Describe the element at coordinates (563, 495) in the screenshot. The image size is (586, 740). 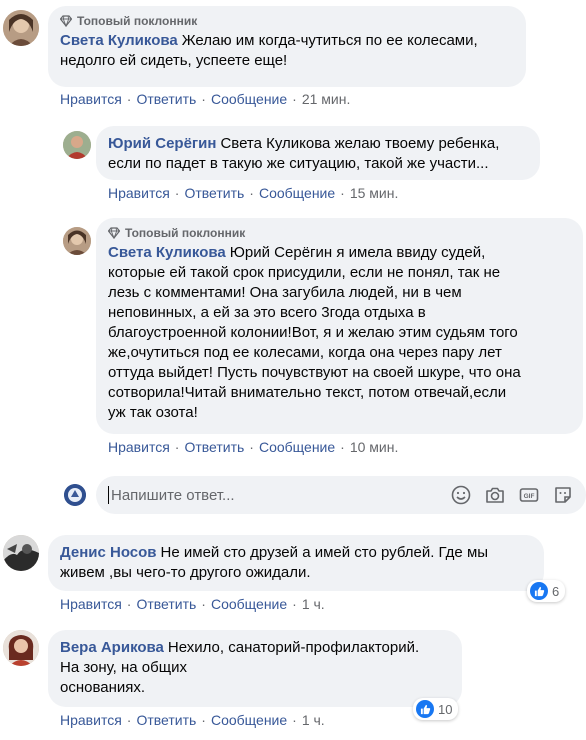
I see `sticker-icon` at that location.